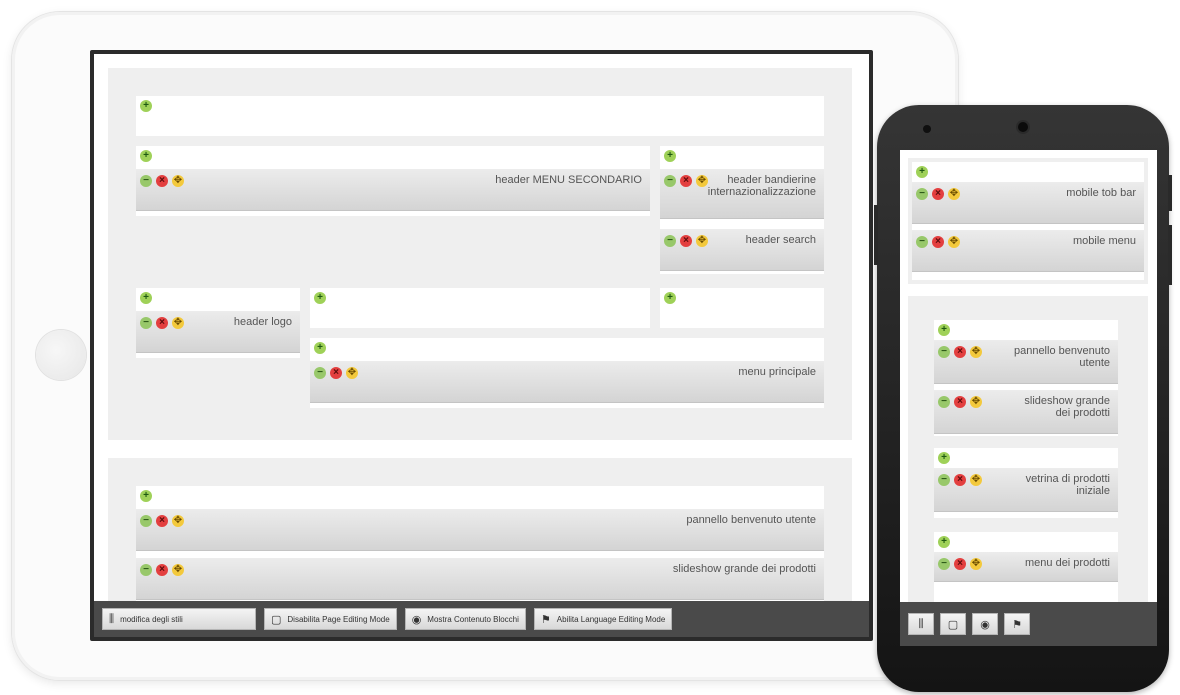 Image resolution: width=1180 pixels, height=695 pixels. What do you see at coordinates (1028, 251) in the screenshot?
I see `block-mobile-menu: − × ✥ mobile menu` at bounding box center [1028, 251].